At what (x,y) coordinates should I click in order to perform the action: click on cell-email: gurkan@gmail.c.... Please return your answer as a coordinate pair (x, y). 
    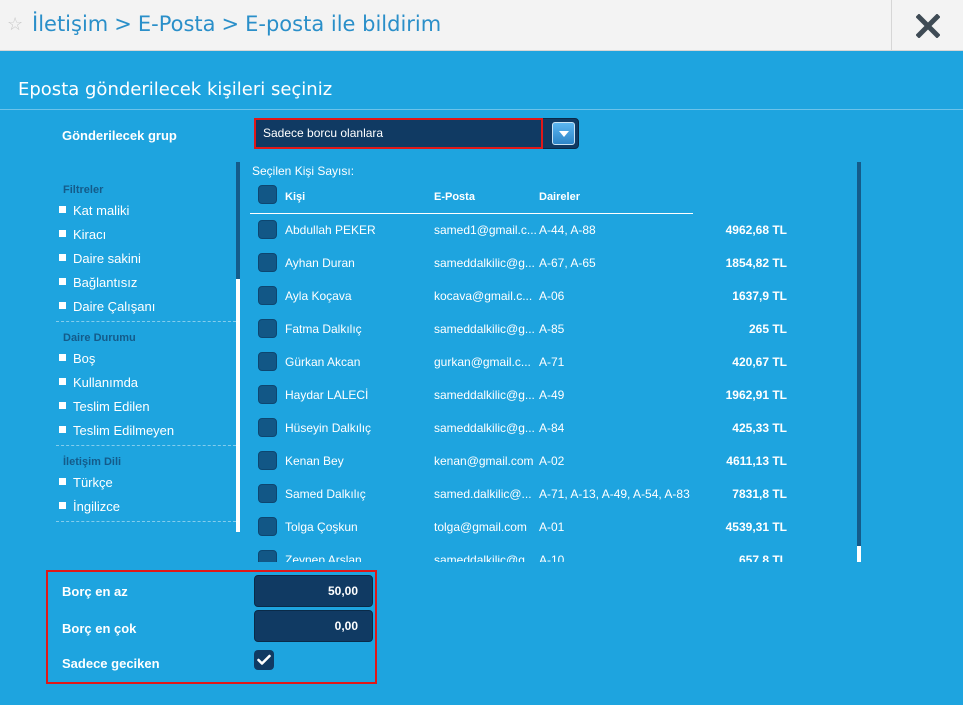
    Looking at the image, I should click on (482, 362).